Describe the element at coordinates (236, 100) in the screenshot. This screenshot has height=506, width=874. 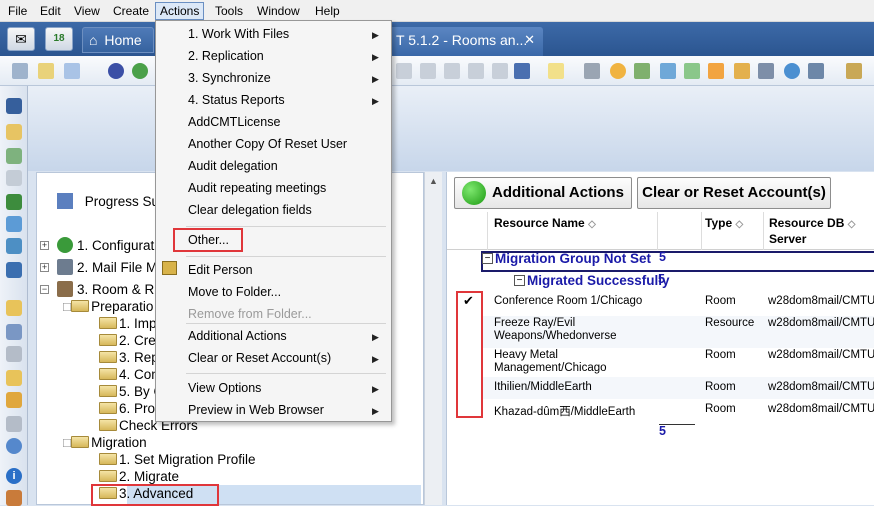
I see `menu-item-status-reports: 4. Status Reports` at that location.